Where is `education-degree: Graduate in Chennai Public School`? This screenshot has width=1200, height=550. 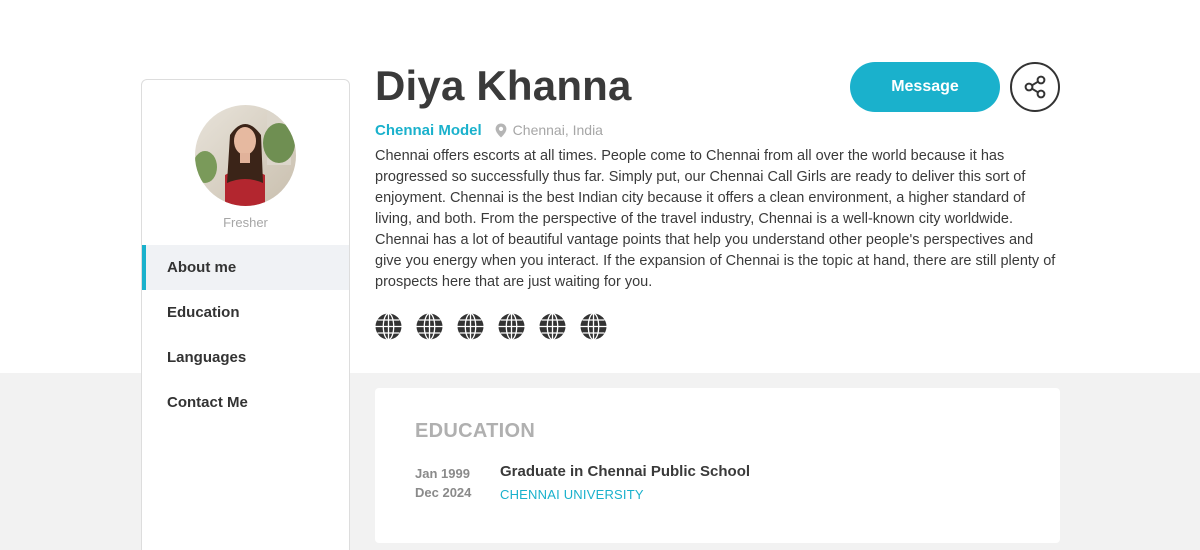 education-degree: Graduate in Chennai Public School is located at coordinates (625, 471).